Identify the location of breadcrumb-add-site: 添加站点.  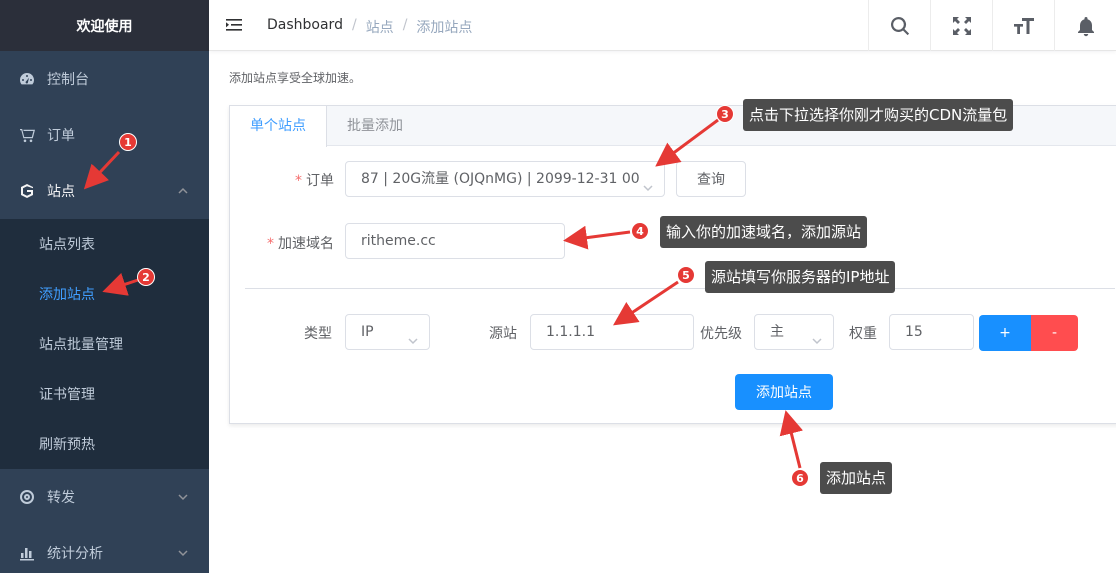
(444, 27).